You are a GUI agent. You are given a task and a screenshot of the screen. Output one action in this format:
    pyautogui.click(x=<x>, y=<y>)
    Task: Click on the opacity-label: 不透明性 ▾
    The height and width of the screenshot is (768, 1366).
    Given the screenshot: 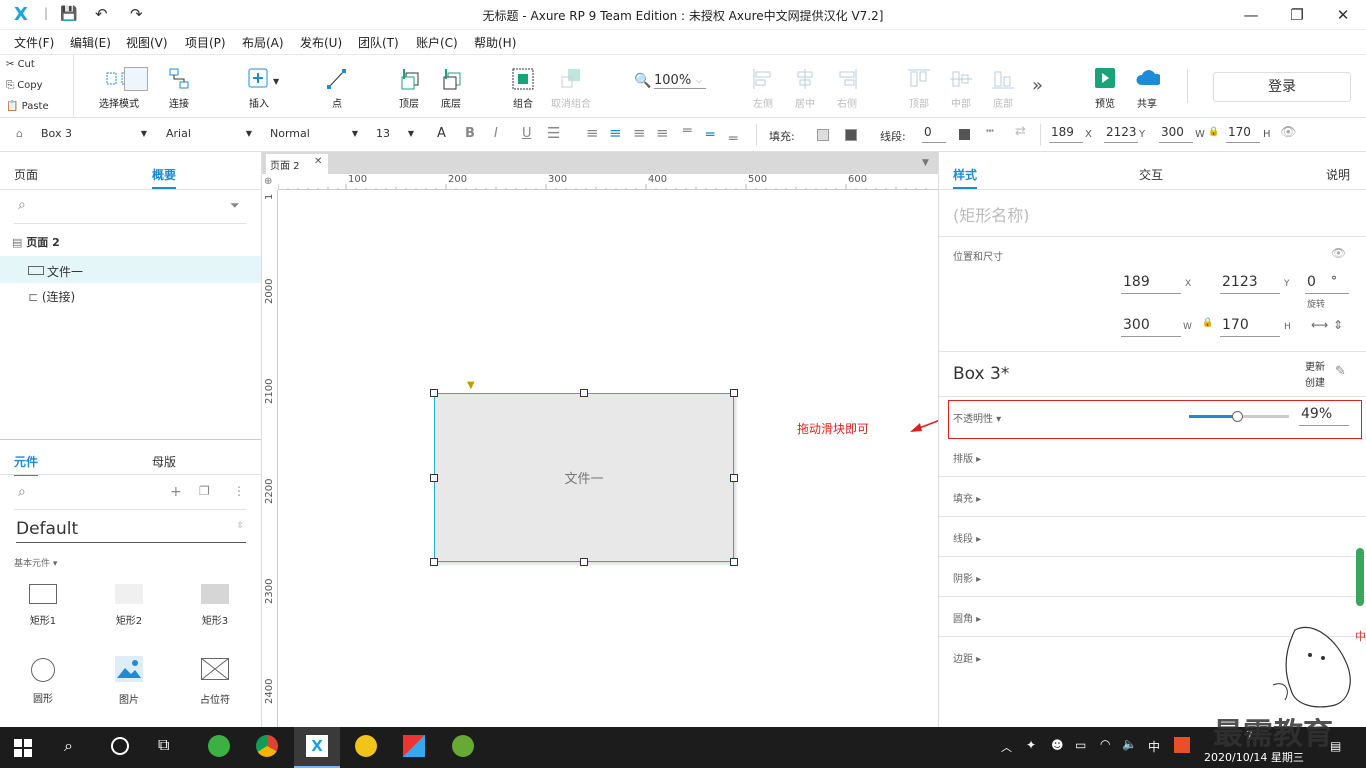 What is the action you would take?
    pyautogui.click(x=977, y=417)
    